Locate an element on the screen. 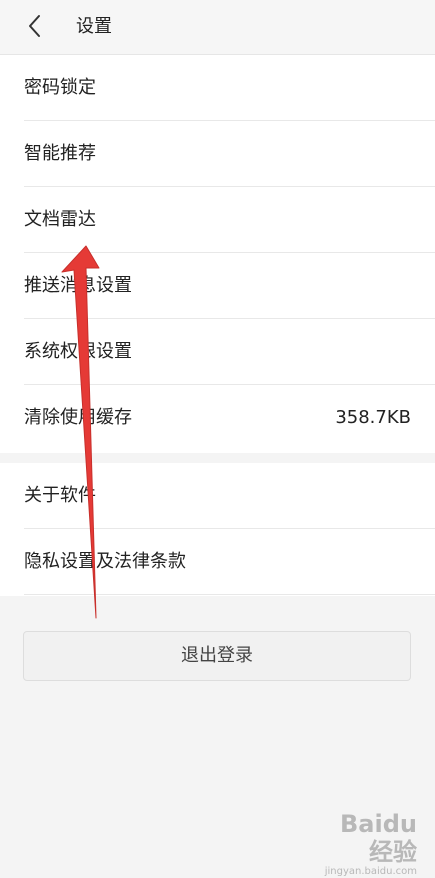  baidu-watermark: Baidu经验 jingyan.baidu.com is located at coordinates (367, 843).